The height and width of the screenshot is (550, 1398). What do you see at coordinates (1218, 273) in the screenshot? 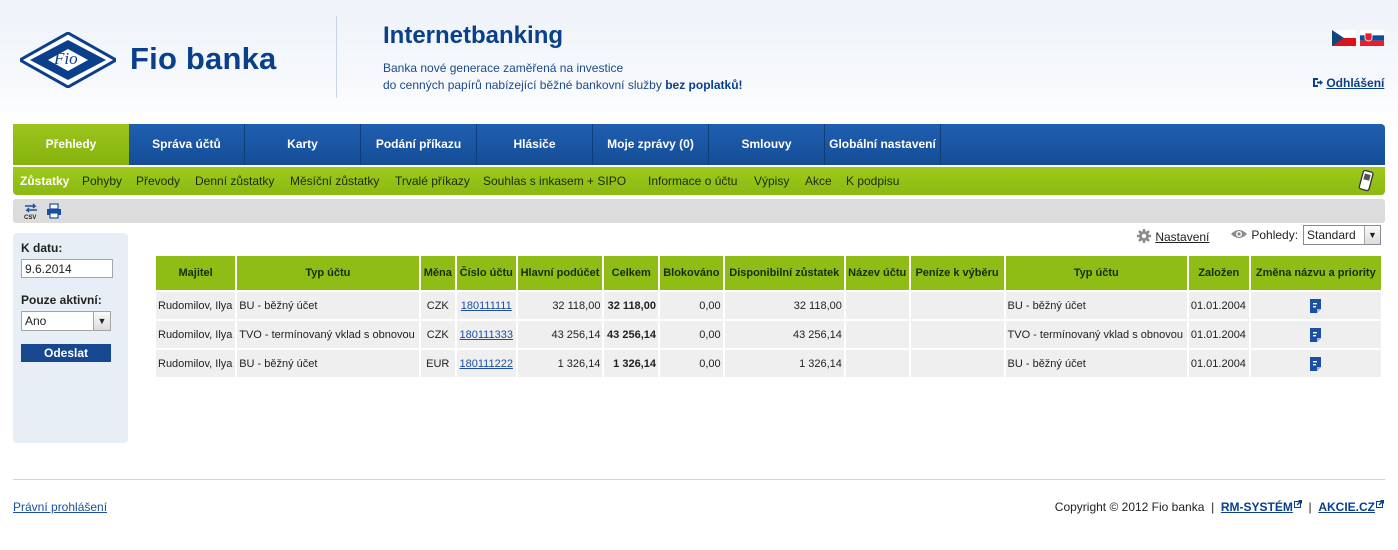
I see `col-header: Založen` at bounding box center [1218, 273].